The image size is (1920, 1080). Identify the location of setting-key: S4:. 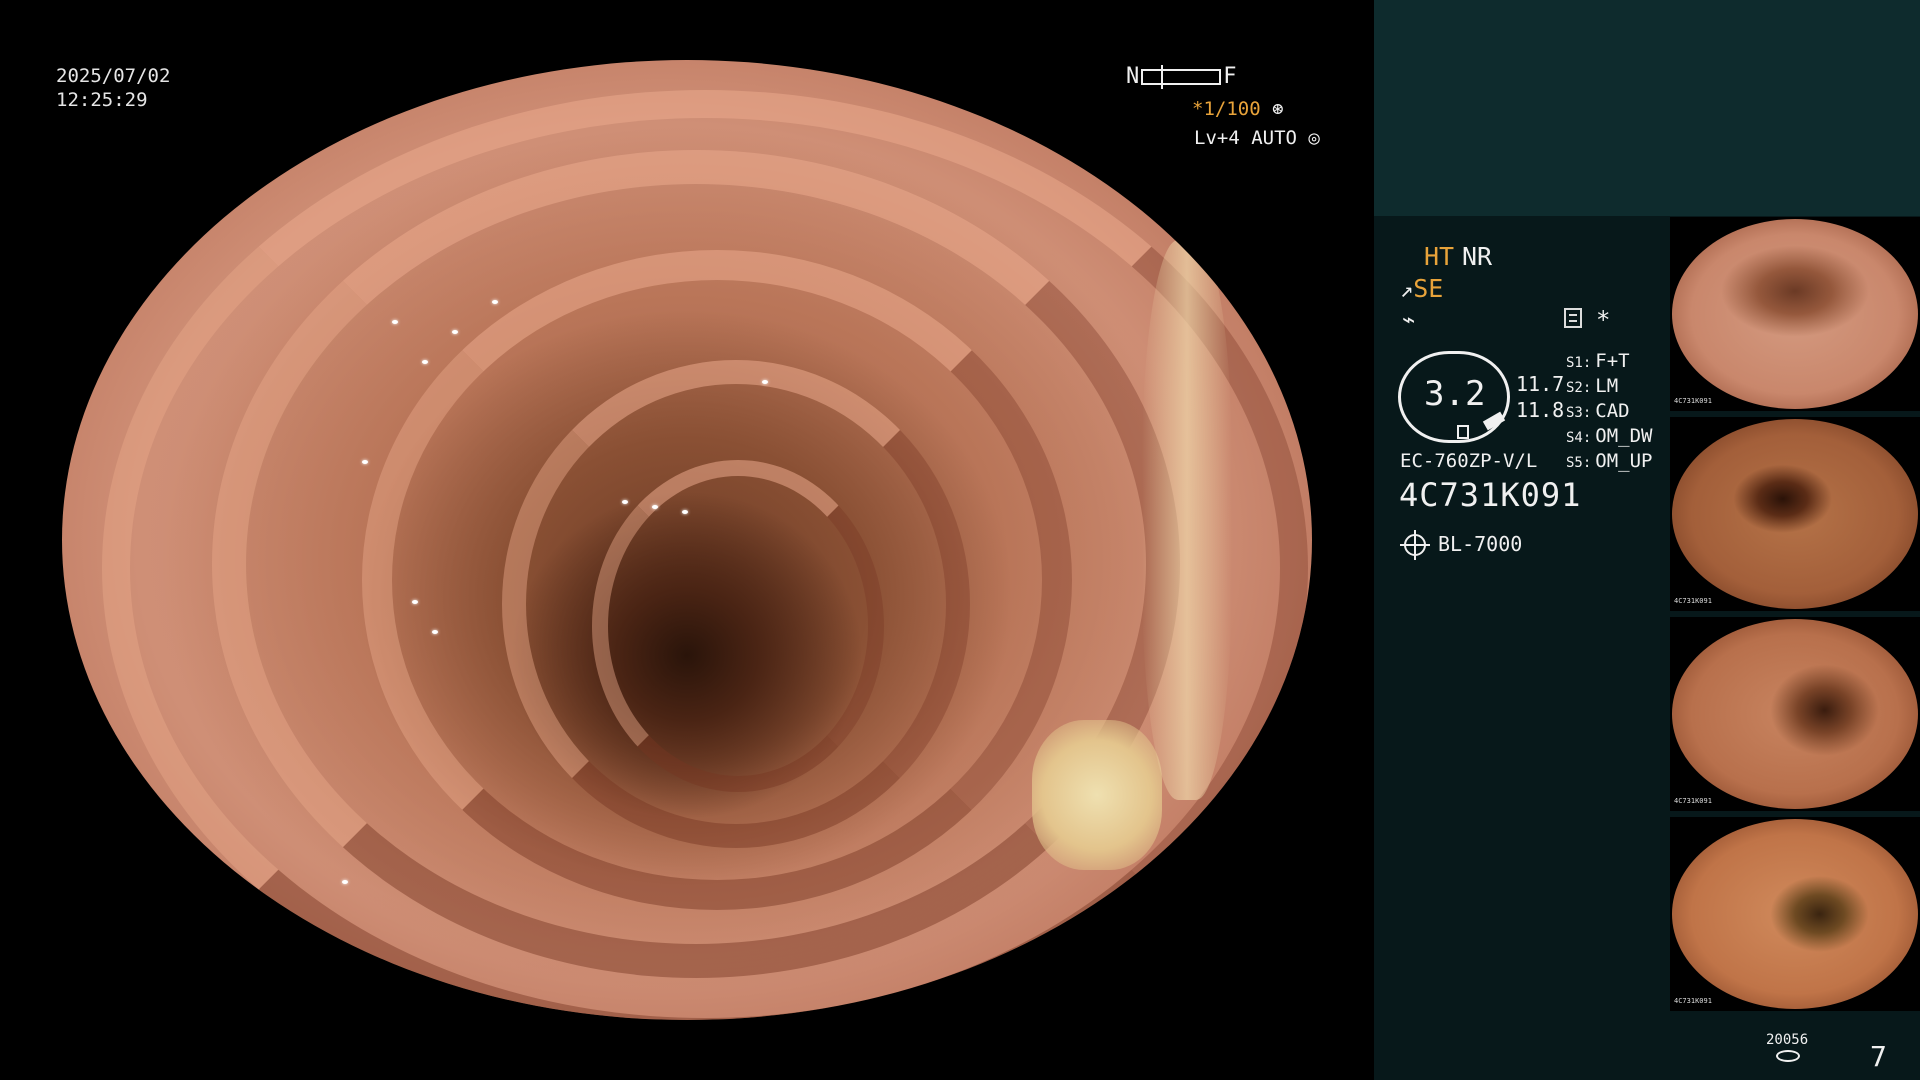
(1579, 438).